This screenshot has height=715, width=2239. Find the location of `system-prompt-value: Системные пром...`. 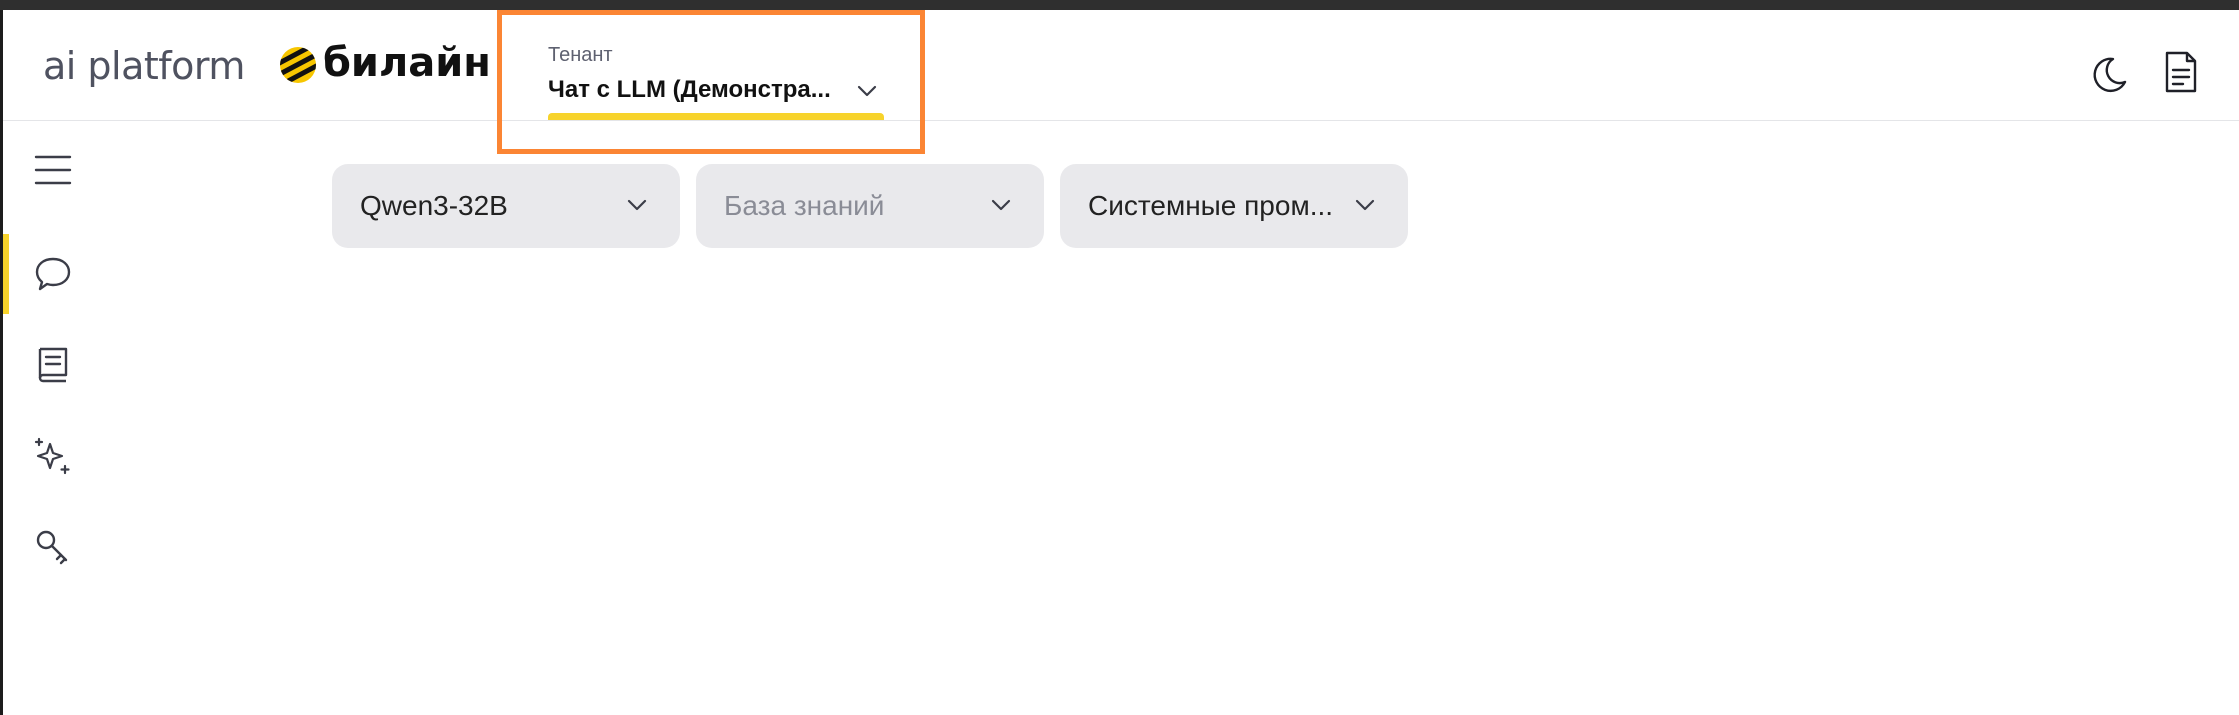

system-prompt-value: Системные пром... is located at coordinates (1211, 205).